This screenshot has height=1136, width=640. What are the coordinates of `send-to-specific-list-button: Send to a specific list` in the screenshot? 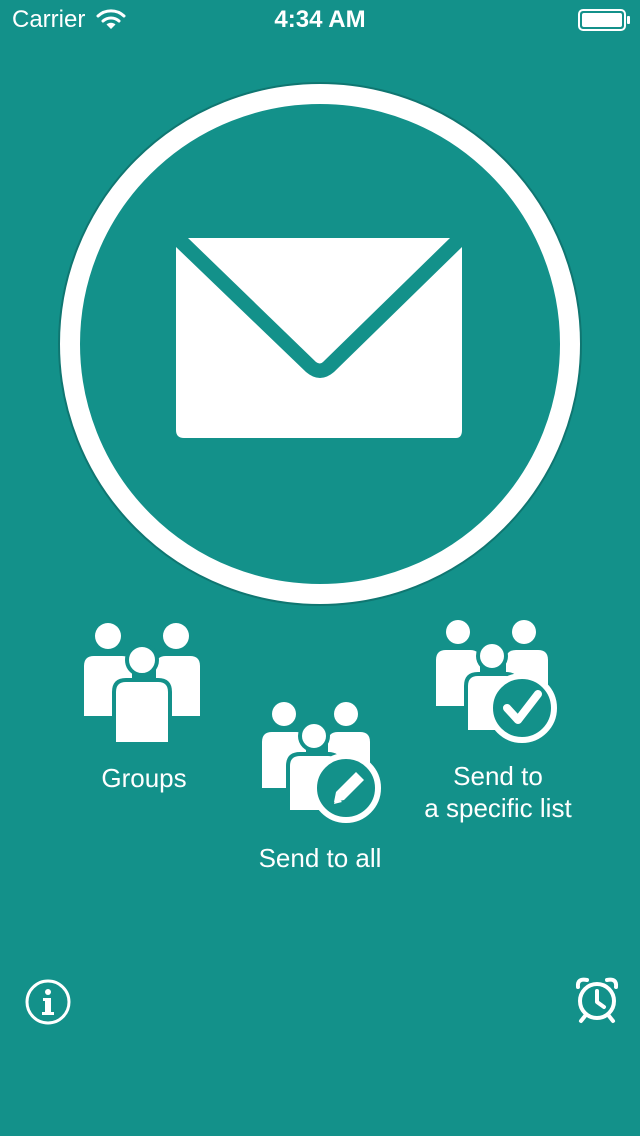 It's located at (498, 723).